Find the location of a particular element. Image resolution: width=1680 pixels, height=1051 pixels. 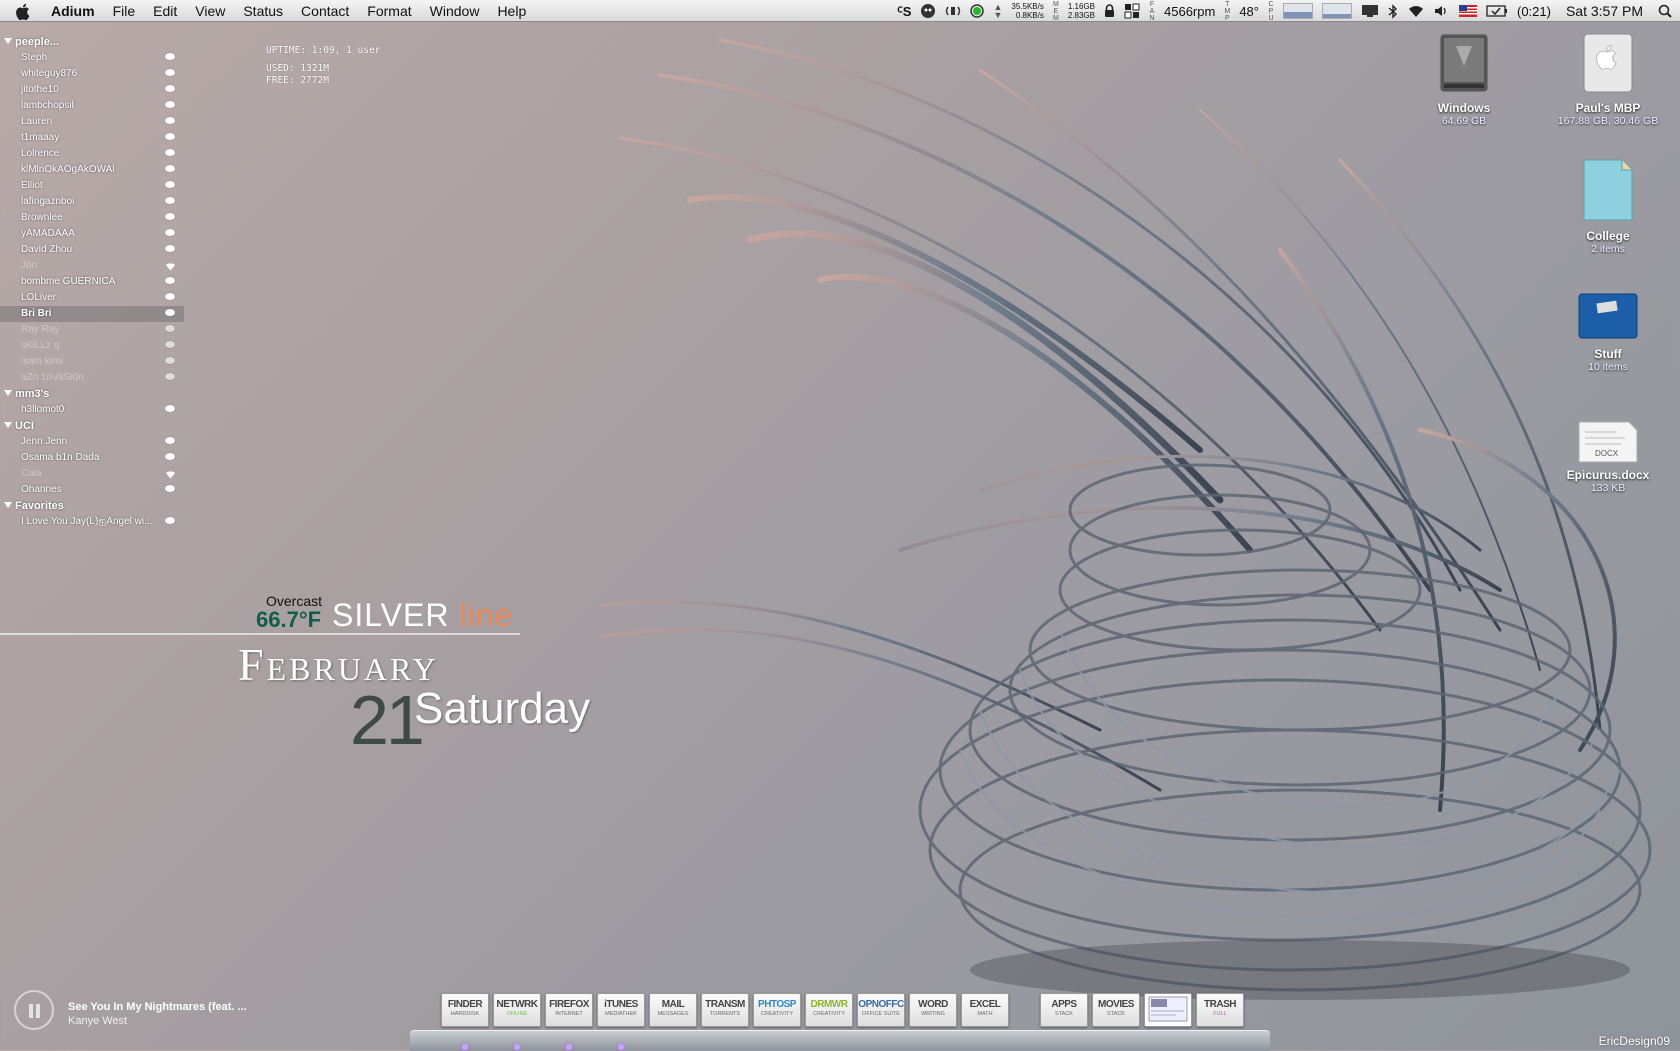

spotlight-icon is located at coordinates (1665, 11).